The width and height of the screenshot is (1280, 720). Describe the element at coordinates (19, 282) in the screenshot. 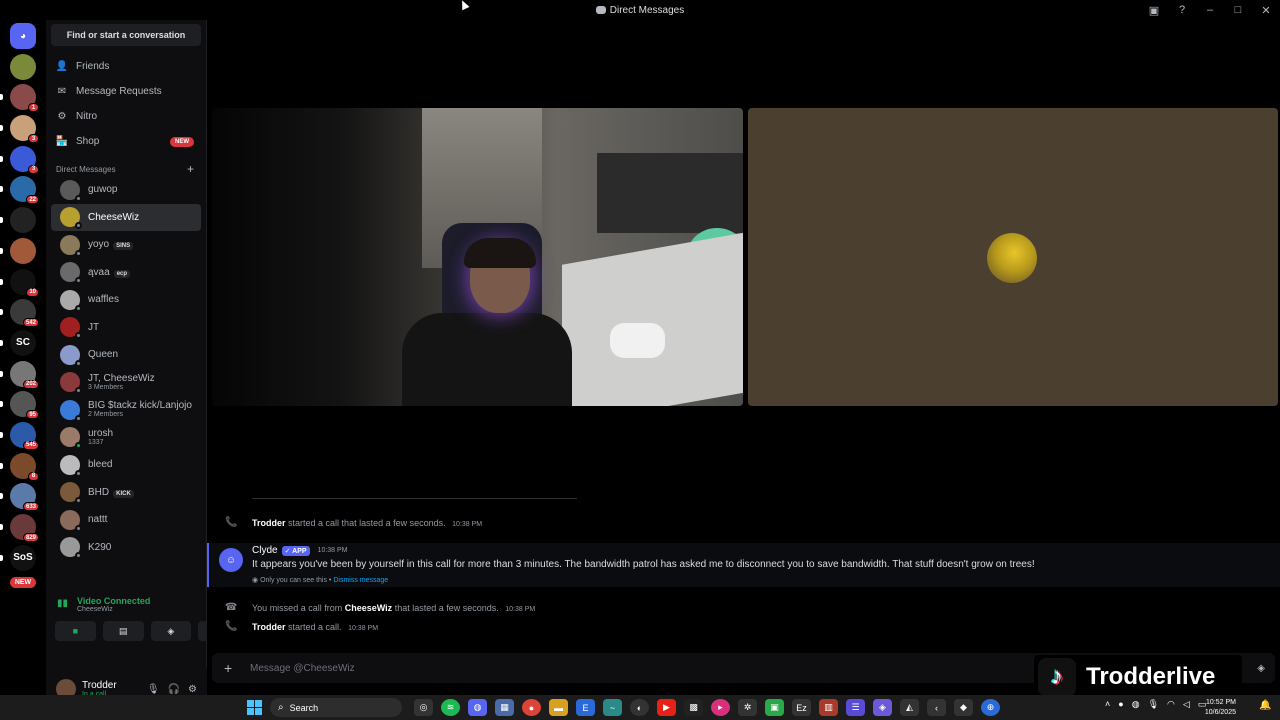

I see `server-icon-8: 10` at that location.